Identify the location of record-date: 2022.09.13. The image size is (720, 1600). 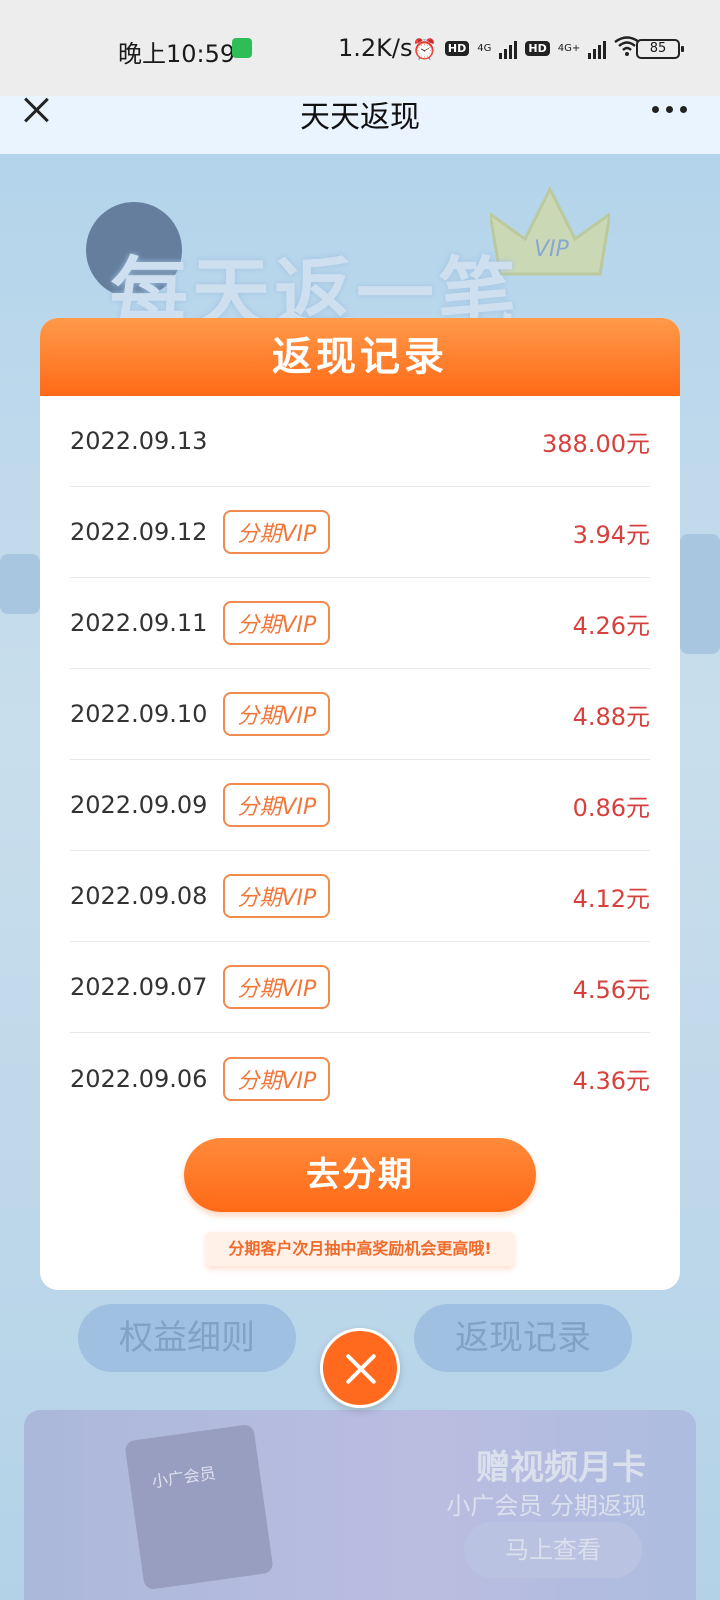
(139, 441).